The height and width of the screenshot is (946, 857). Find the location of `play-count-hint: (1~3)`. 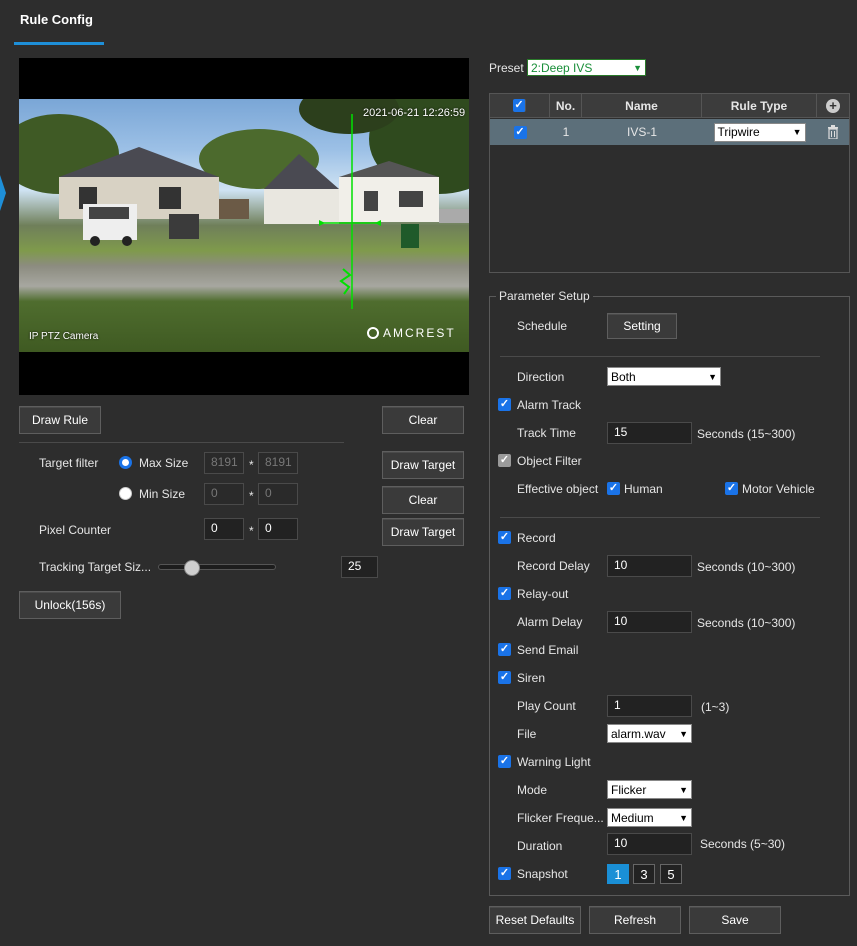

play-count-hint: (1~3) is located at coordinates (715, 707).